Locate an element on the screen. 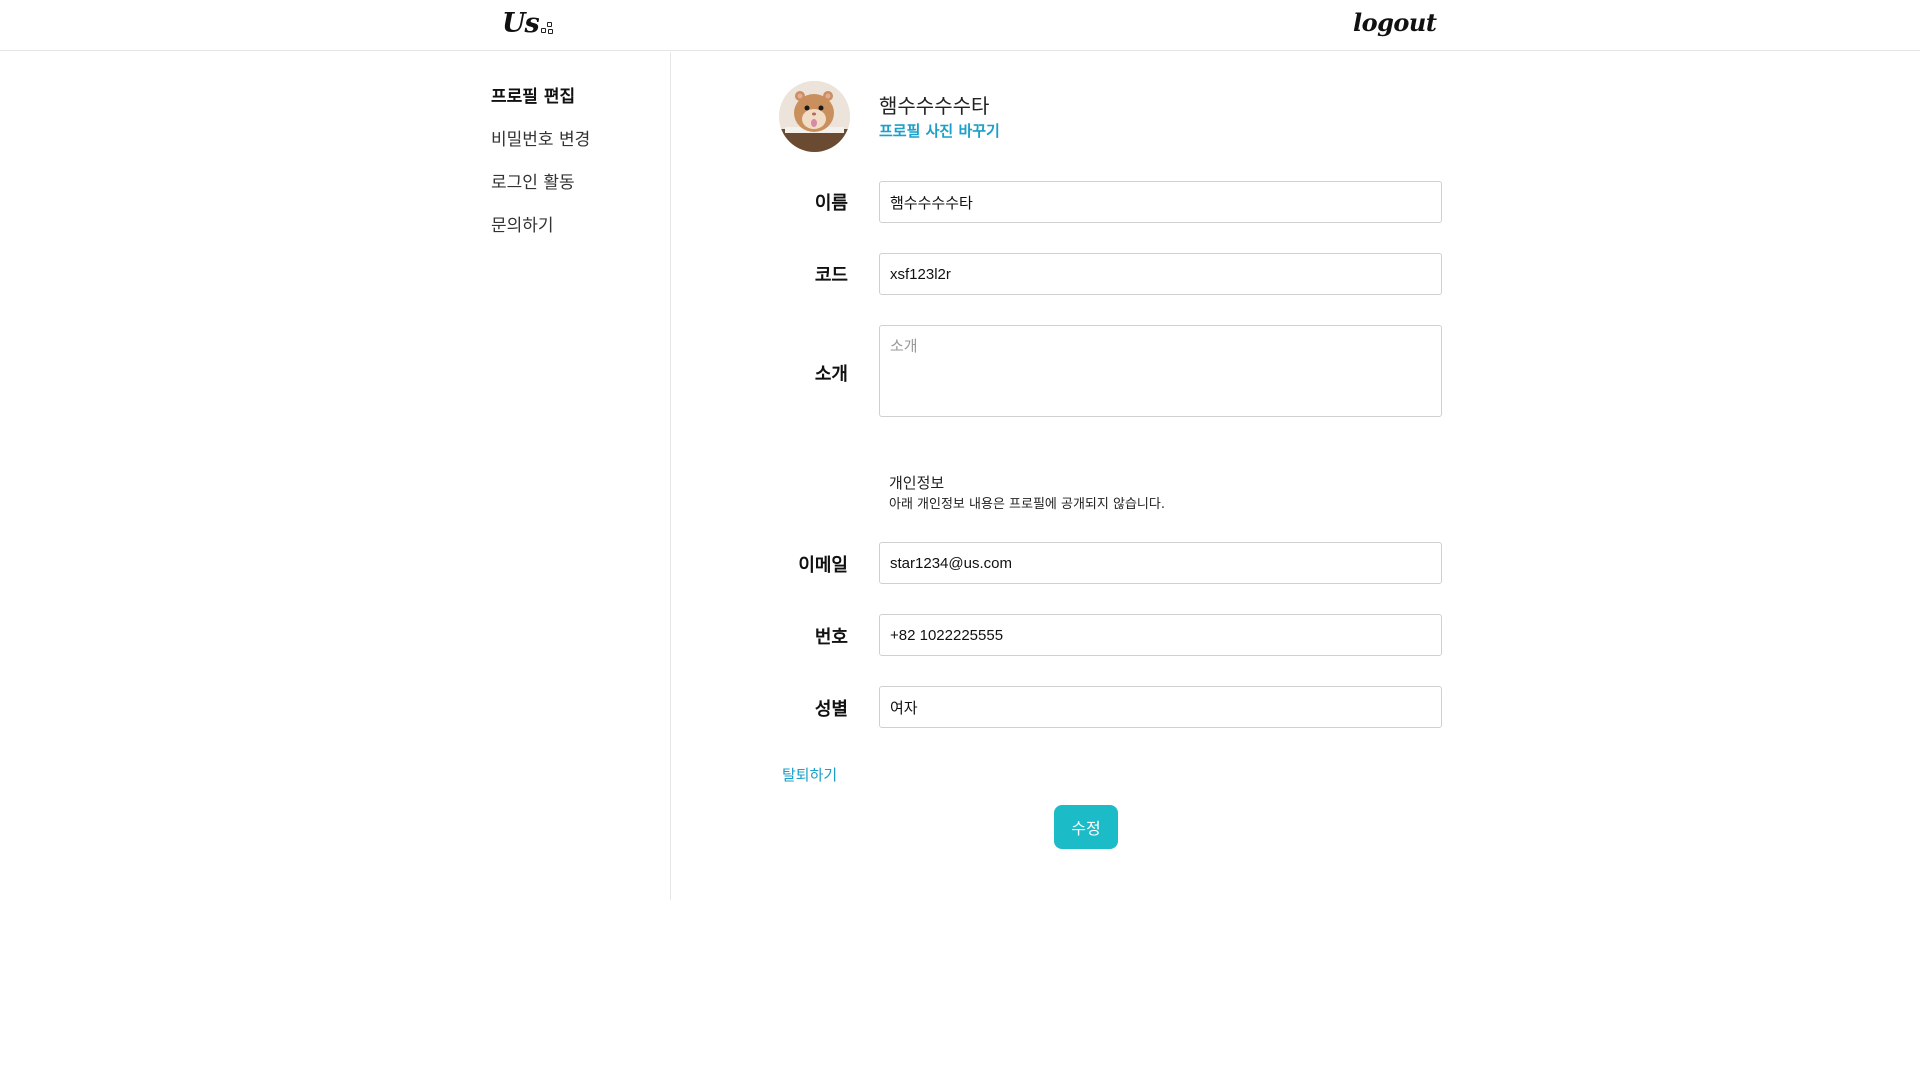 Image resolution: width=1920 pixels, height=1080 pixels. intro-label: 소개 is located at coordinates (831, 374).